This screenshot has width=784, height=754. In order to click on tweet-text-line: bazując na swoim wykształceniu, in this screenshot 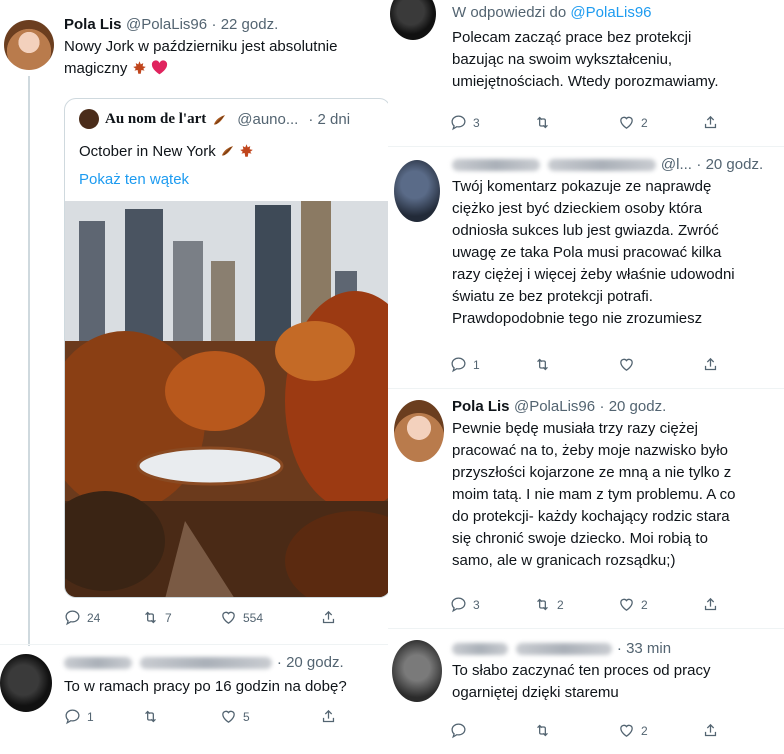, I will do `click(562, 59)`.